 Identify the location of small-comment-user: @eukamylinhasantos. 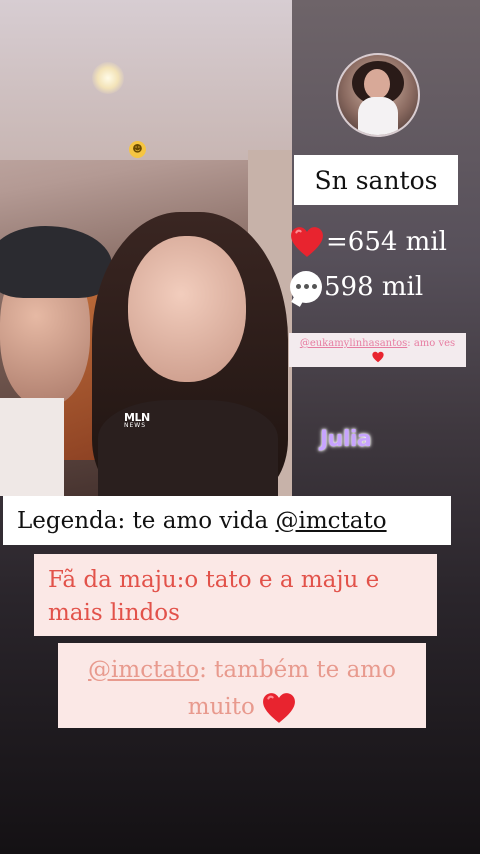
(353, 343).